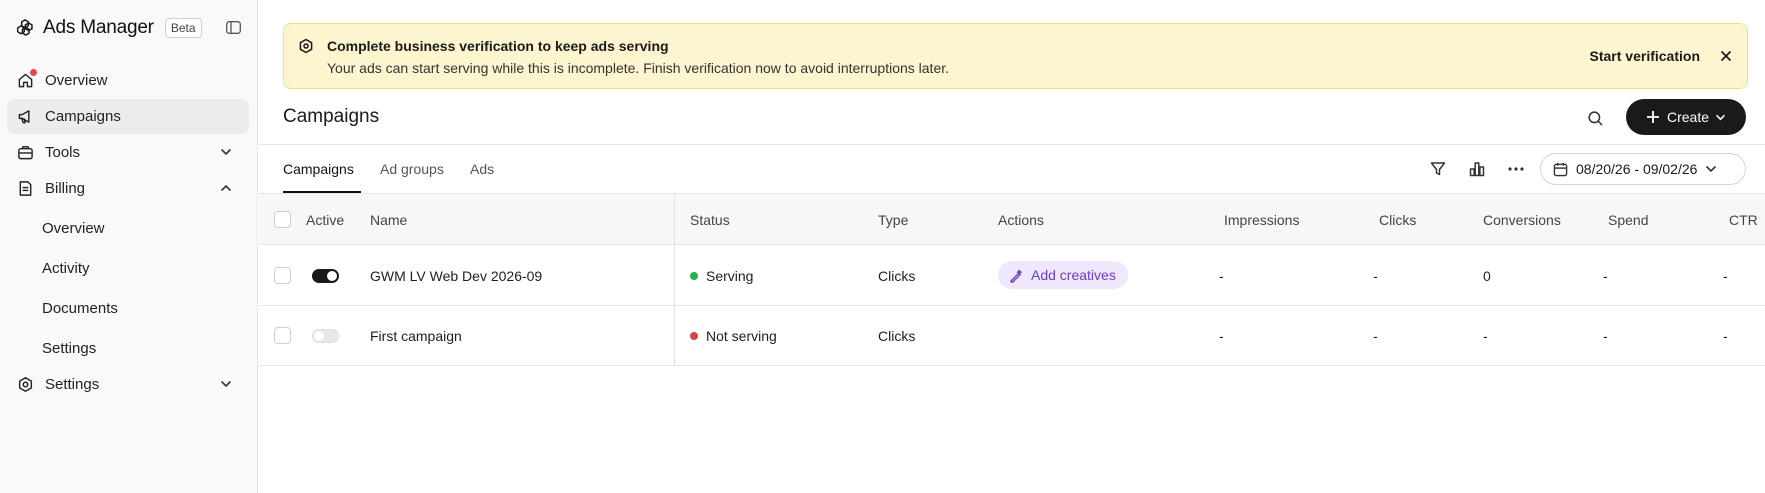 The height and width of the screenshot is (493, 1765). What do you see at coordinates (1637, 169) in the screenshot?
I see `date-range-label: 08/20/26 - 09/02/26` at bounding box center [1637, 169].